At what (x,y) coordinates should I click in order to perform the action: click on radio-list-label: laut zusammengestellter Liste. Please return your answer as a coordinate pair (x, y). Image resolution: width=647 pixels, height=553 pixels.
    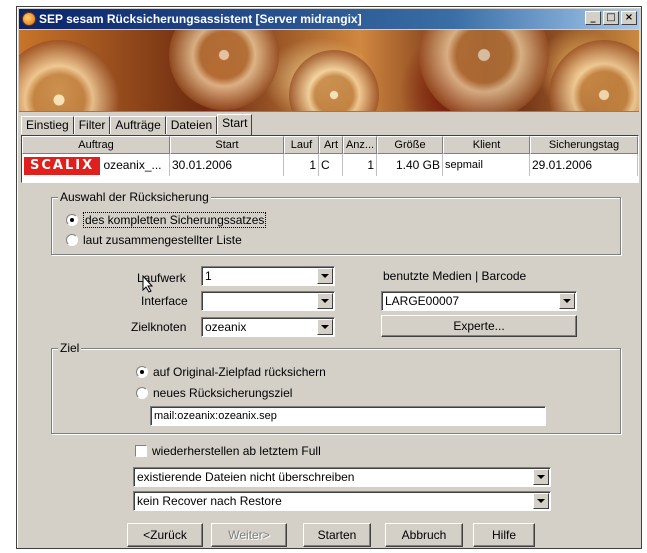
    Looking at the image, I should click on (162, 240).